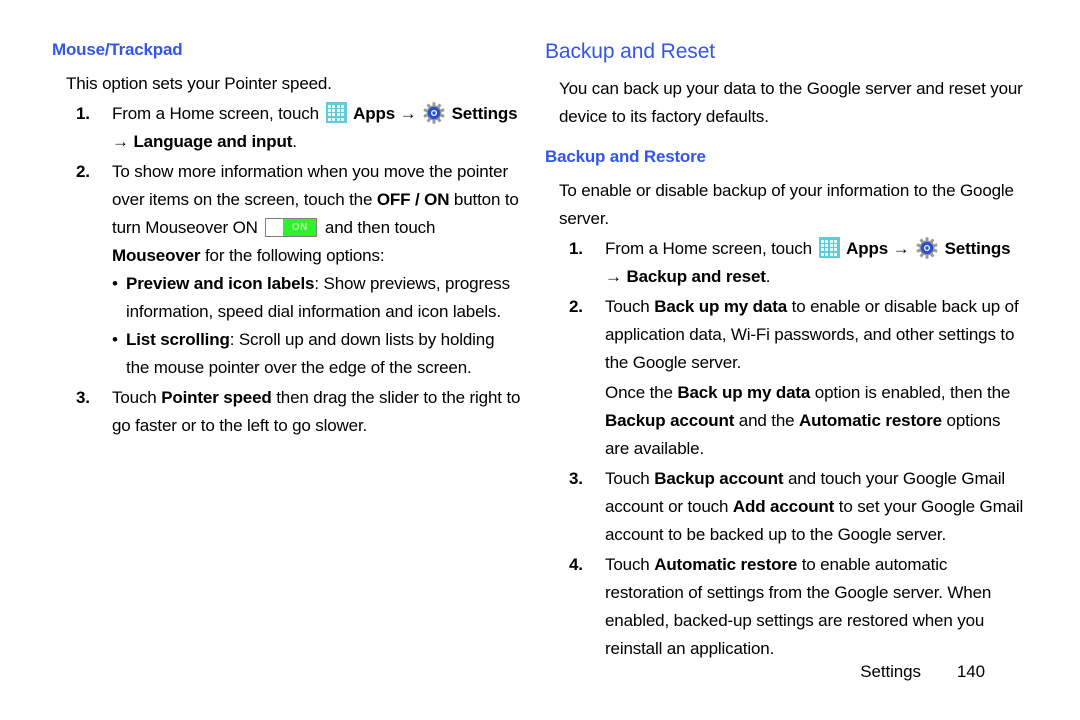  I want to click on page-footer: Settings 140, so click(922, 672).